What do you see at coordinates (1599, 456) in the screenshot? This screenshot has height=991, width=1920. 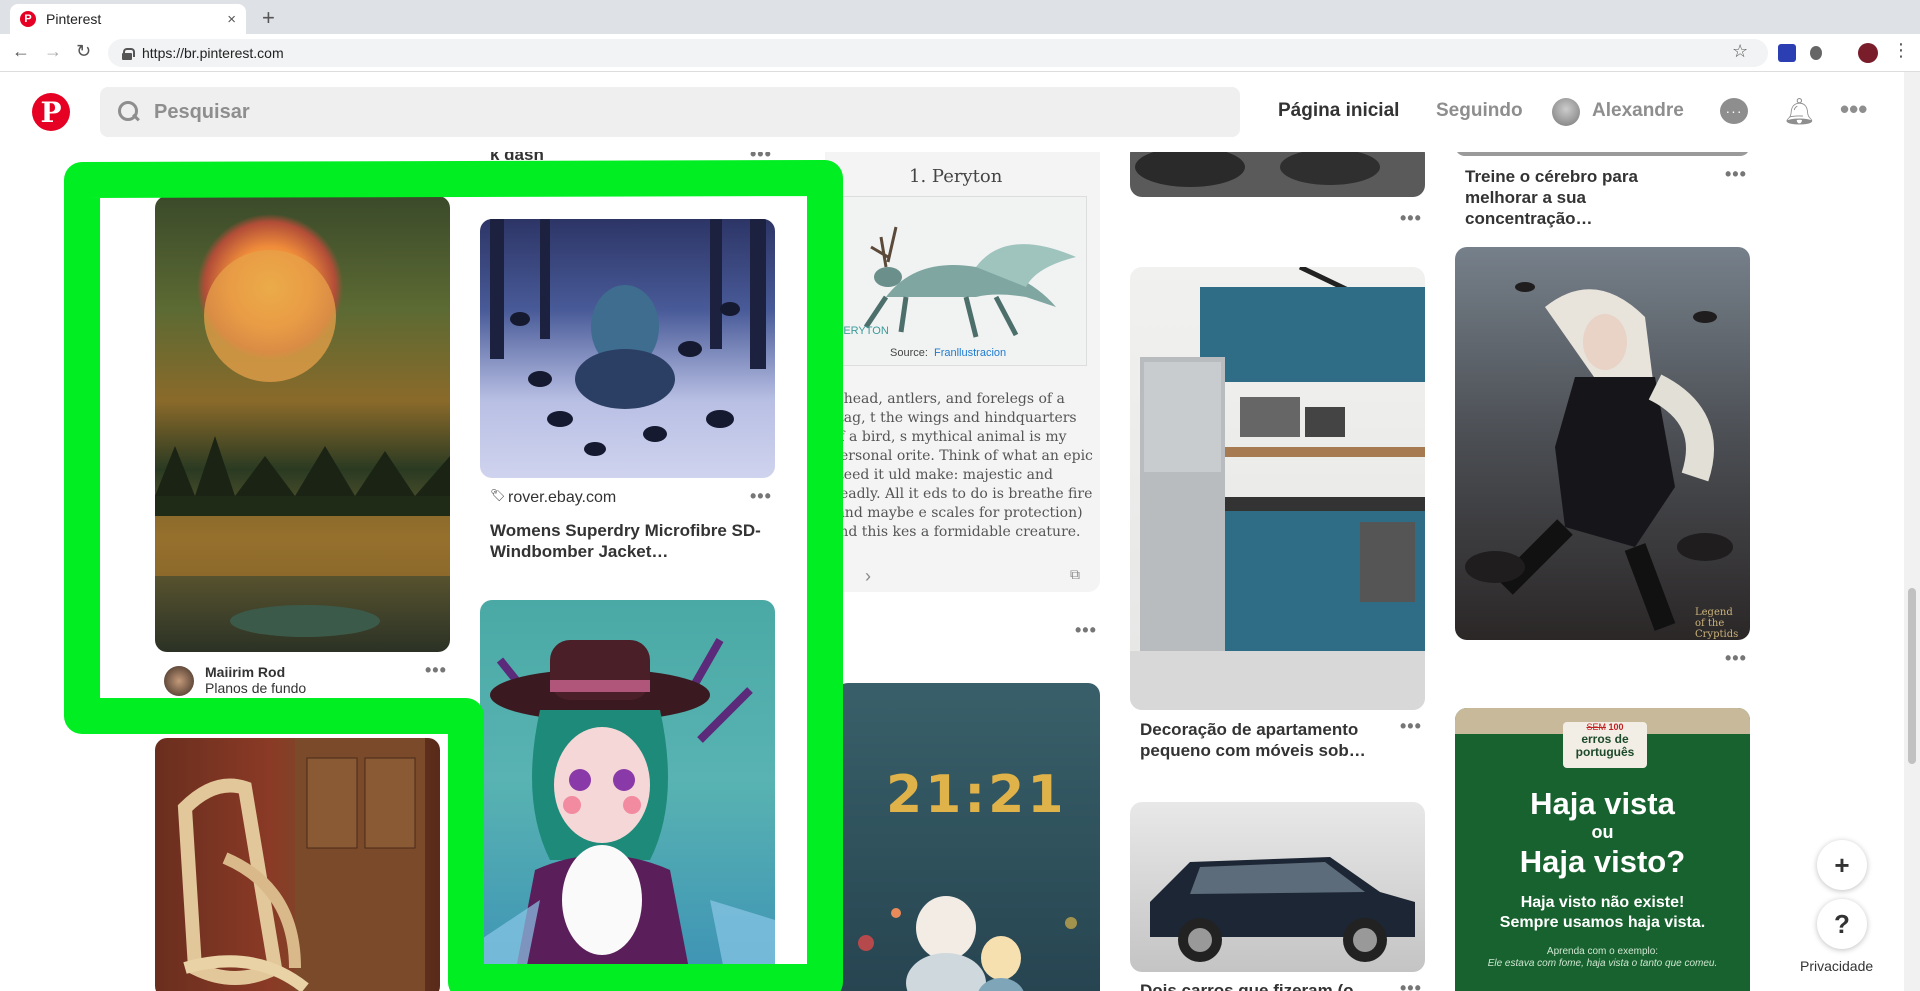 I see `dark-warrior-image` at bounding box center [1599, 456].